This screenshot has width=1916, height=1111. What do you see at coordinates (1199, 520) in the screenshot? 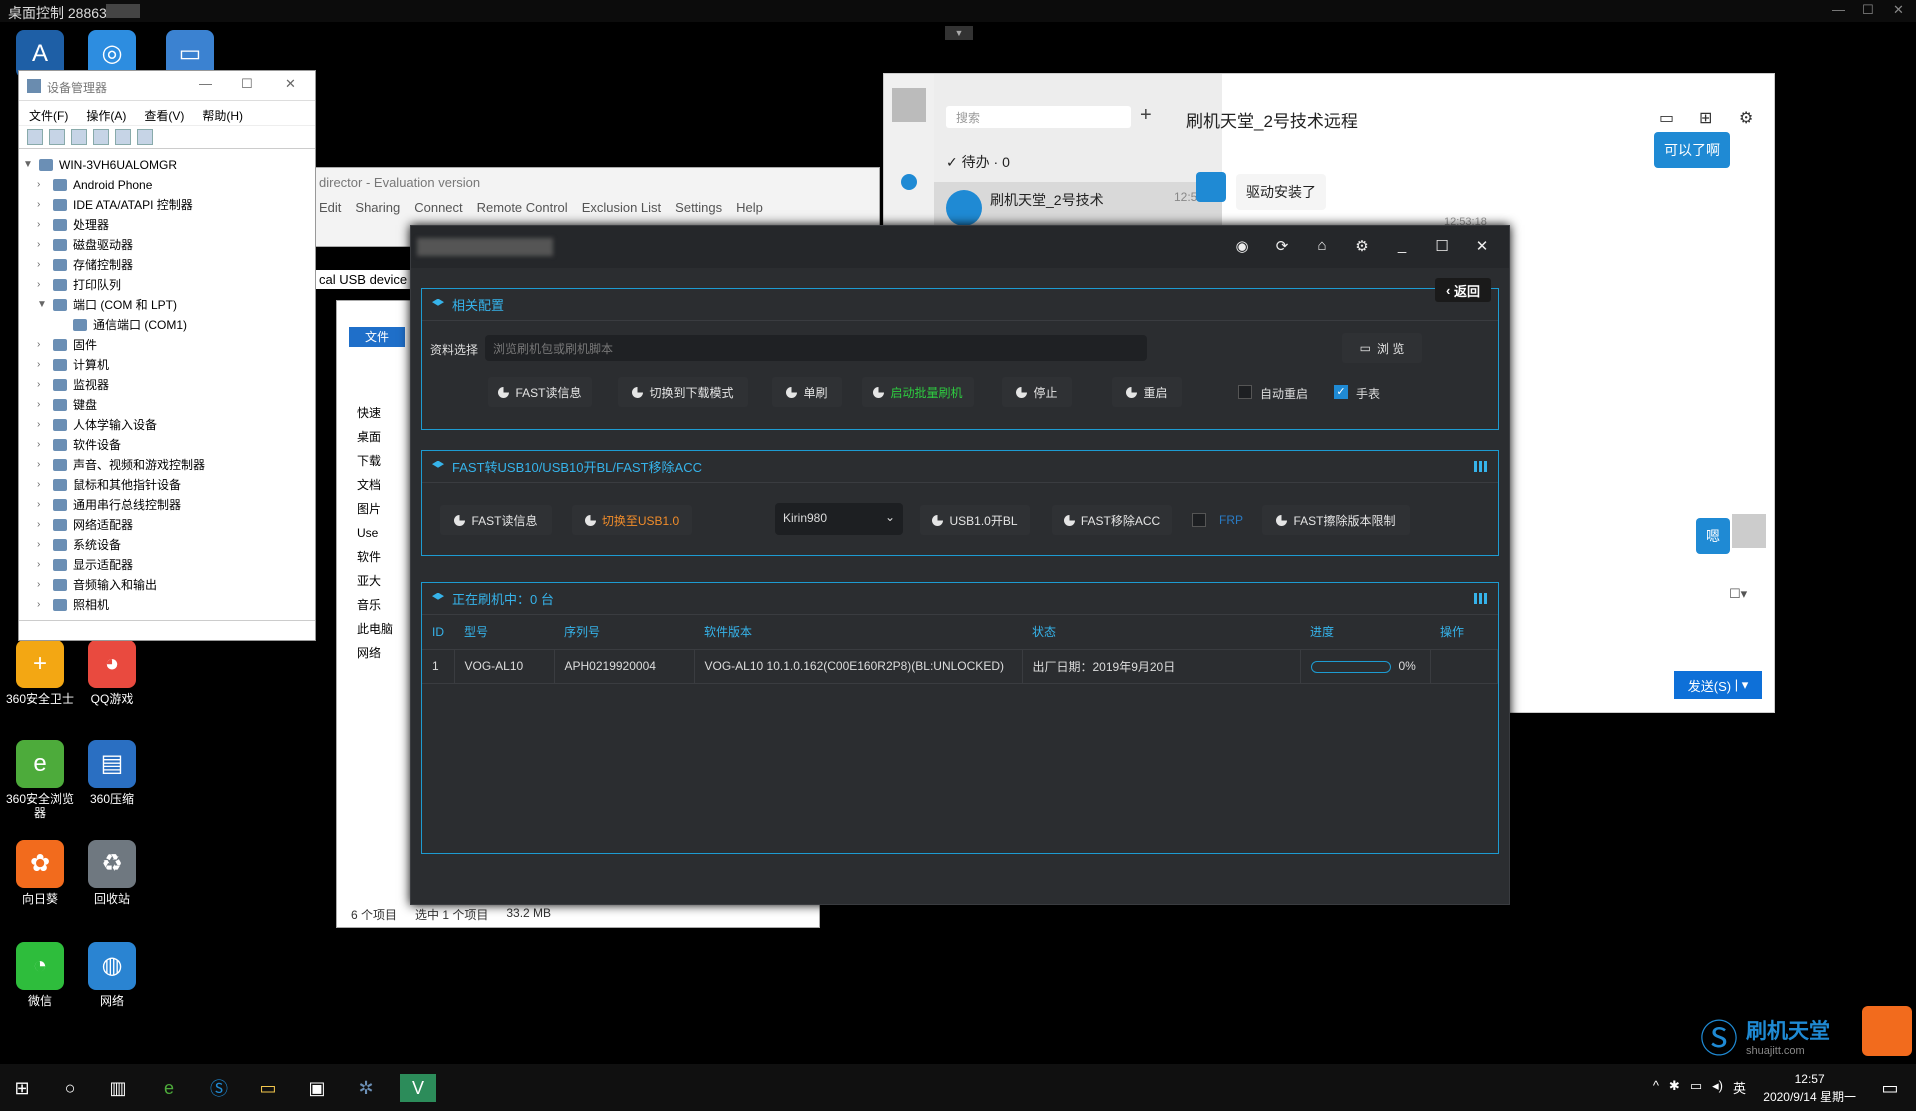
I see `frp-checkbox` at bounding box center [1199, 520].